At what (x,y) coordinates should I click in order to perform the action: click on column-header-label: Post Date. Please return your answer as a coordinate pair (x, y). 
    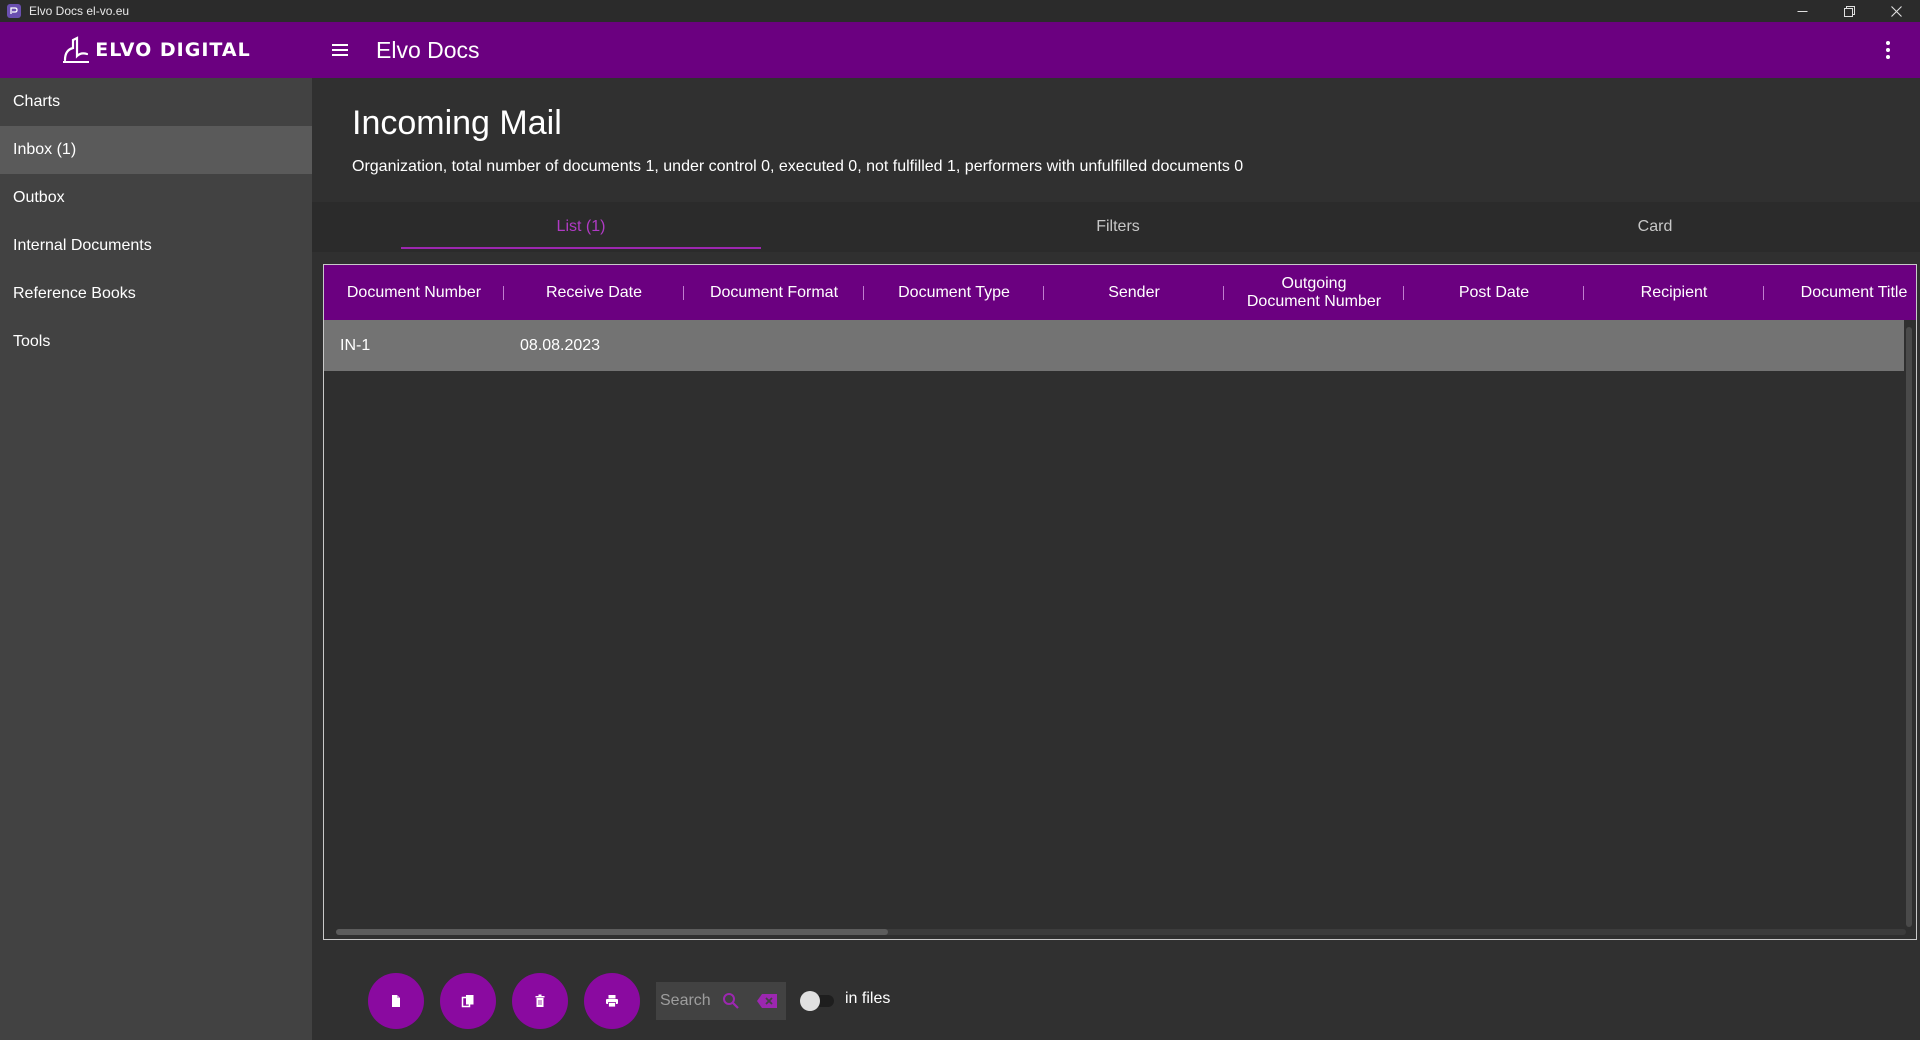
    Looking at the image, I should click on (1494, 292).